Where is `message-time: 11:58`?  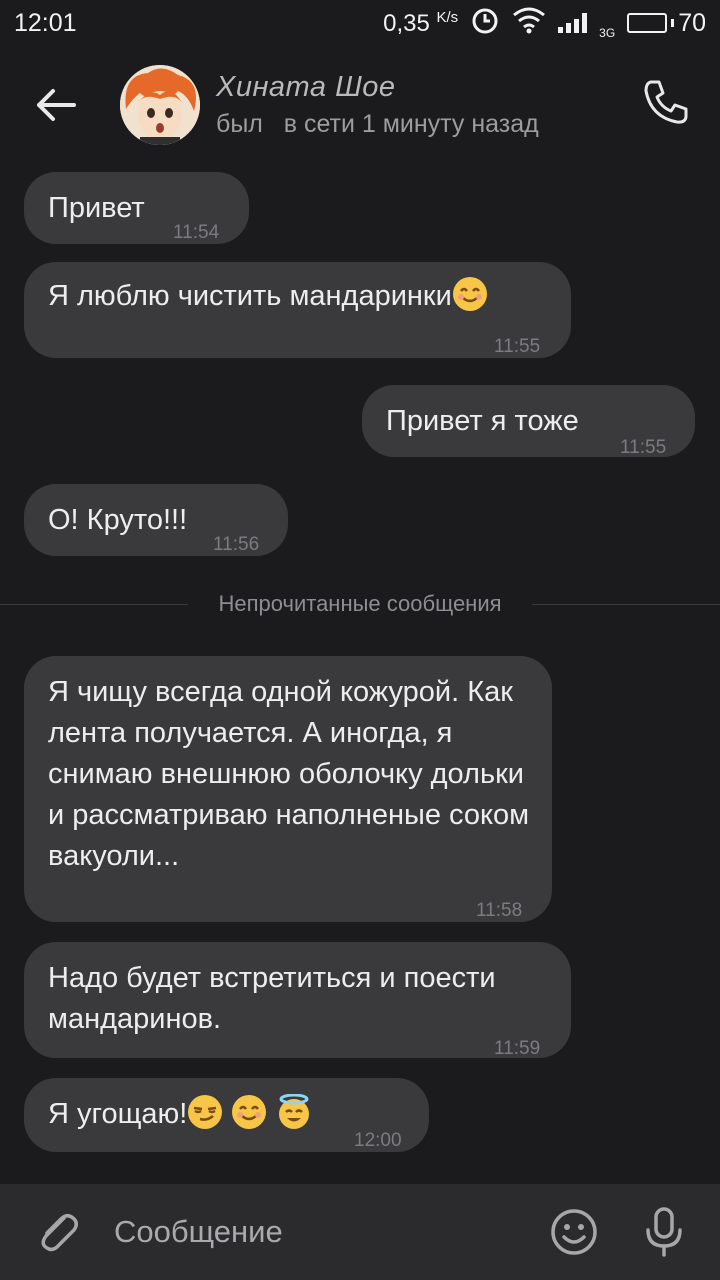
message-time: 11:58 is located at coordinates (499, 910).